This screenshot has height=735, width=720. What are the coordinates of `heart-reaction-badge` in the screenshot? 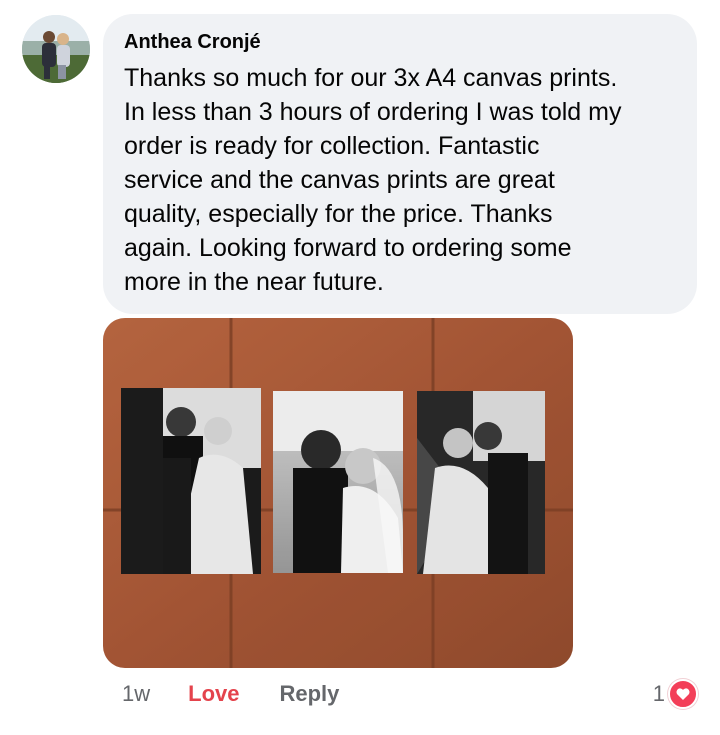 It's located at (683, 694).